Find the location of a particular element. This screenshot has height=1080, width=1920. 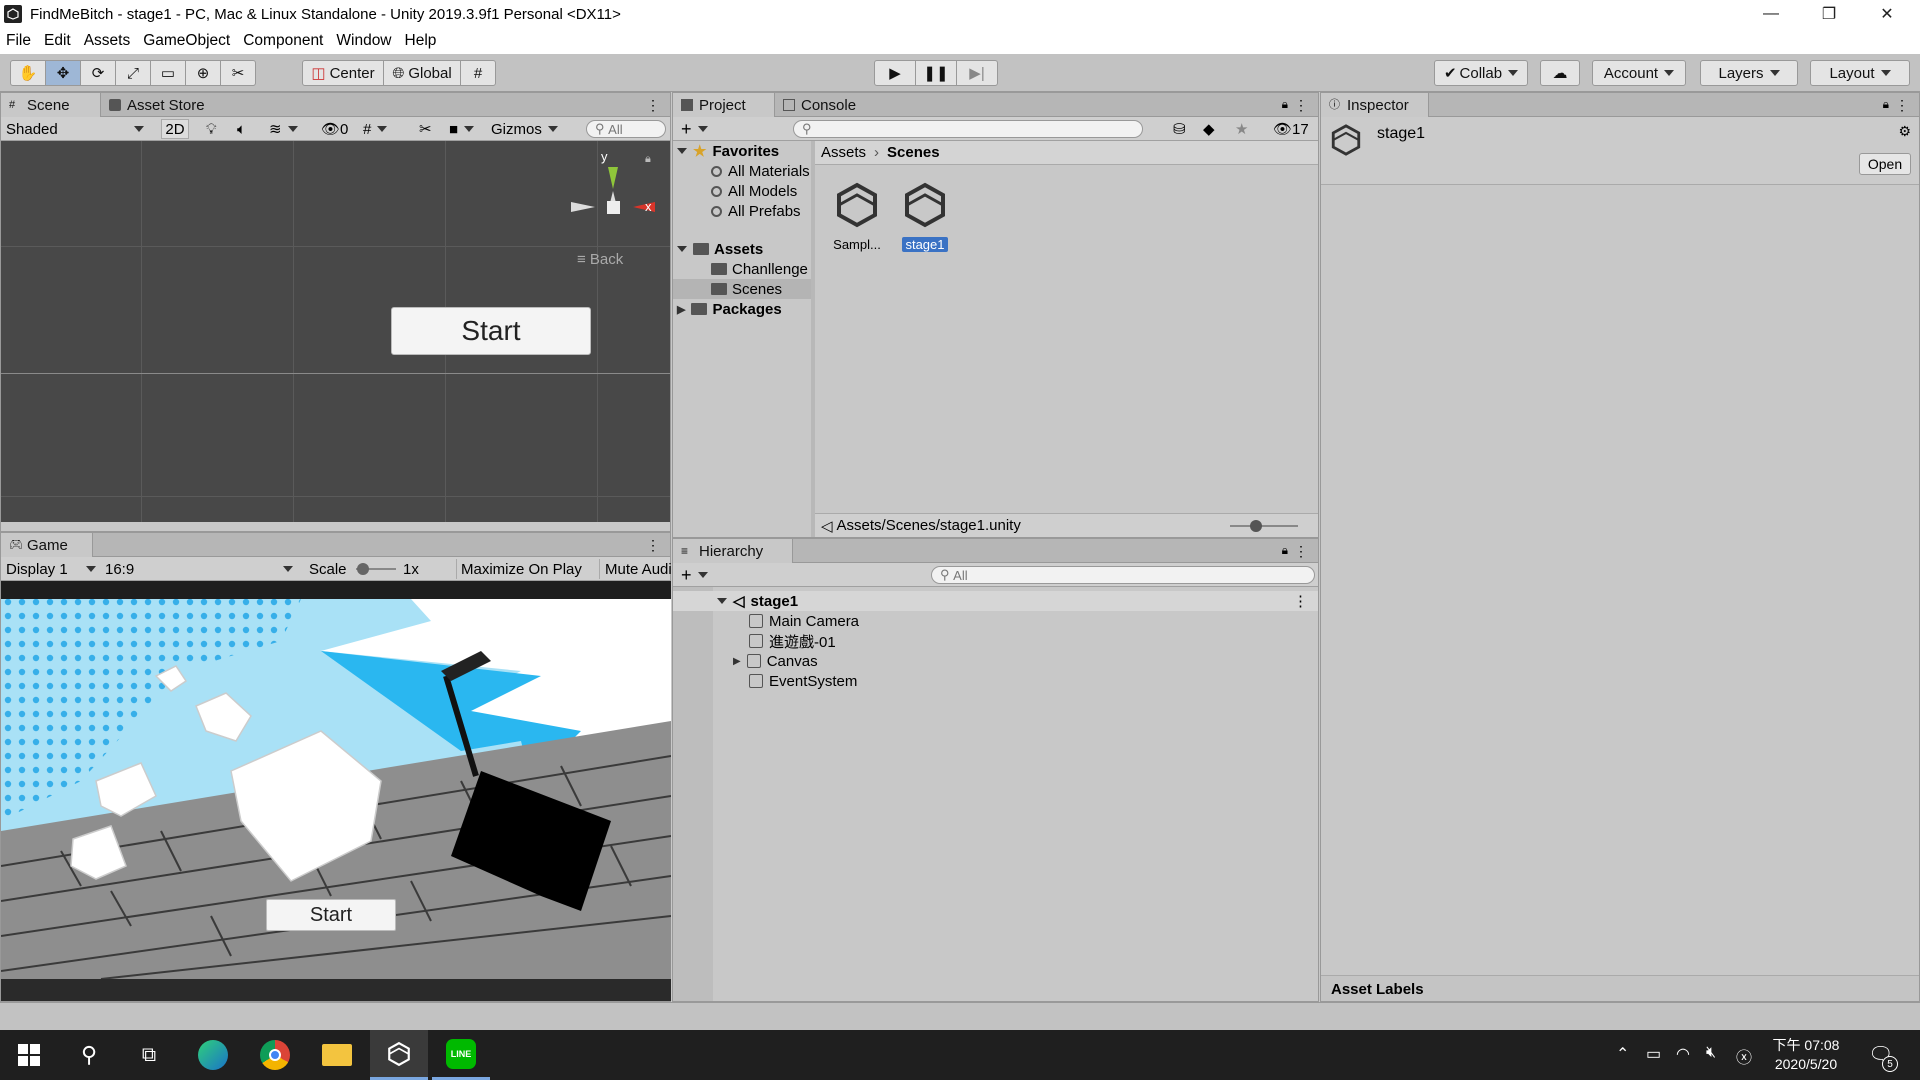

step-button: ▶| is located at coordinates (977, 73).